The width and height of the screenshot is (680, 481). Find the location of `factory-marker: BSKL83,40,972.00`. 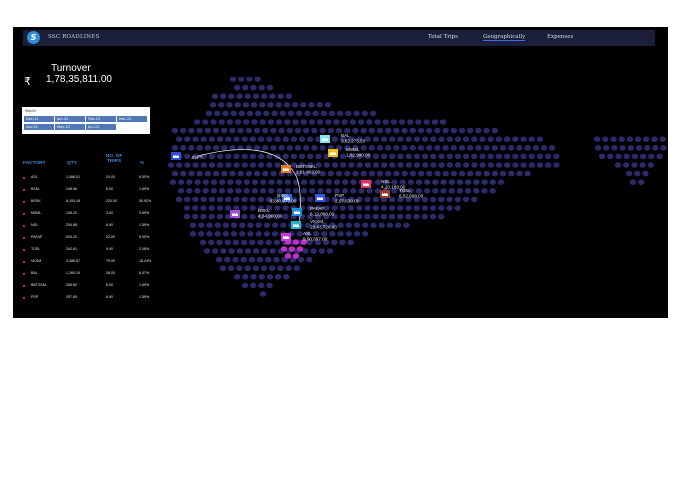

factory-marker: BSKL83,40,972.00 is located at coordinates (283, 198).